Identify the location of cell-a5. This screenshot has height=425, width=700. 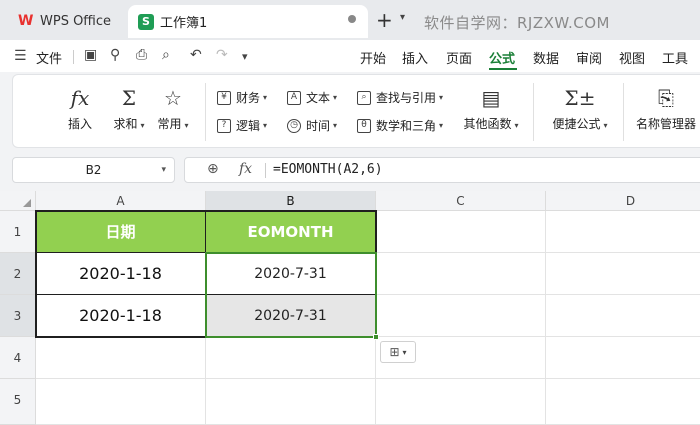
(121, 402).